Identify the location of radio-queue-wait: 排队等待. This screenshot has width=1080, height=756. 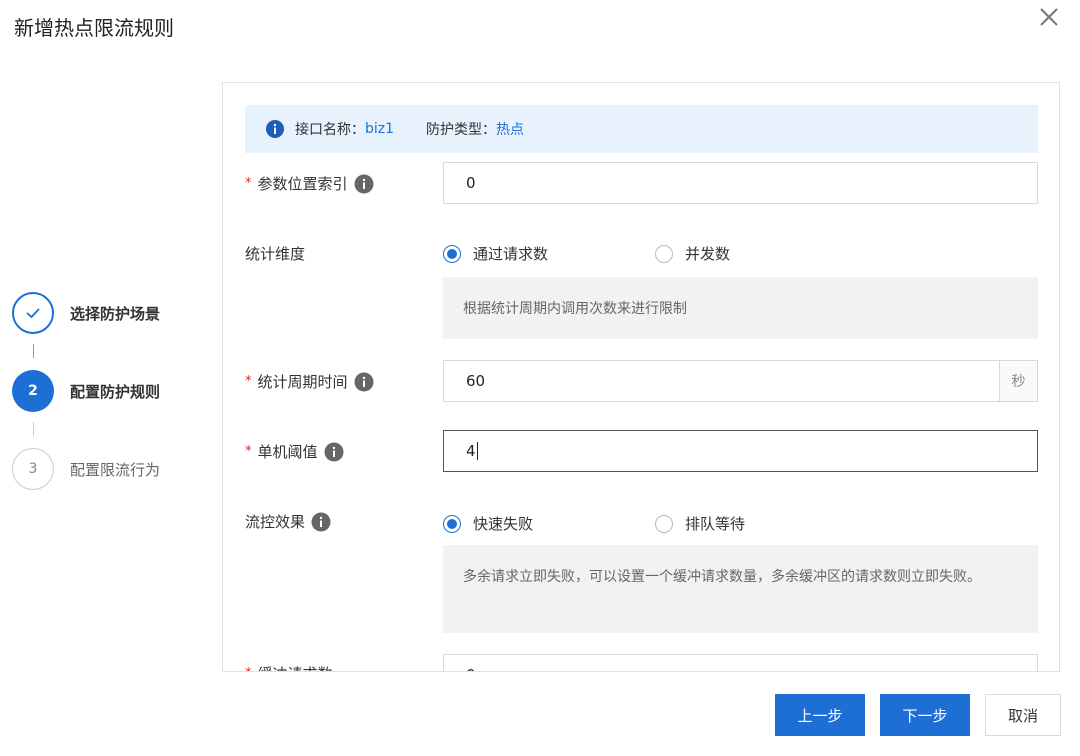
(700, 523).